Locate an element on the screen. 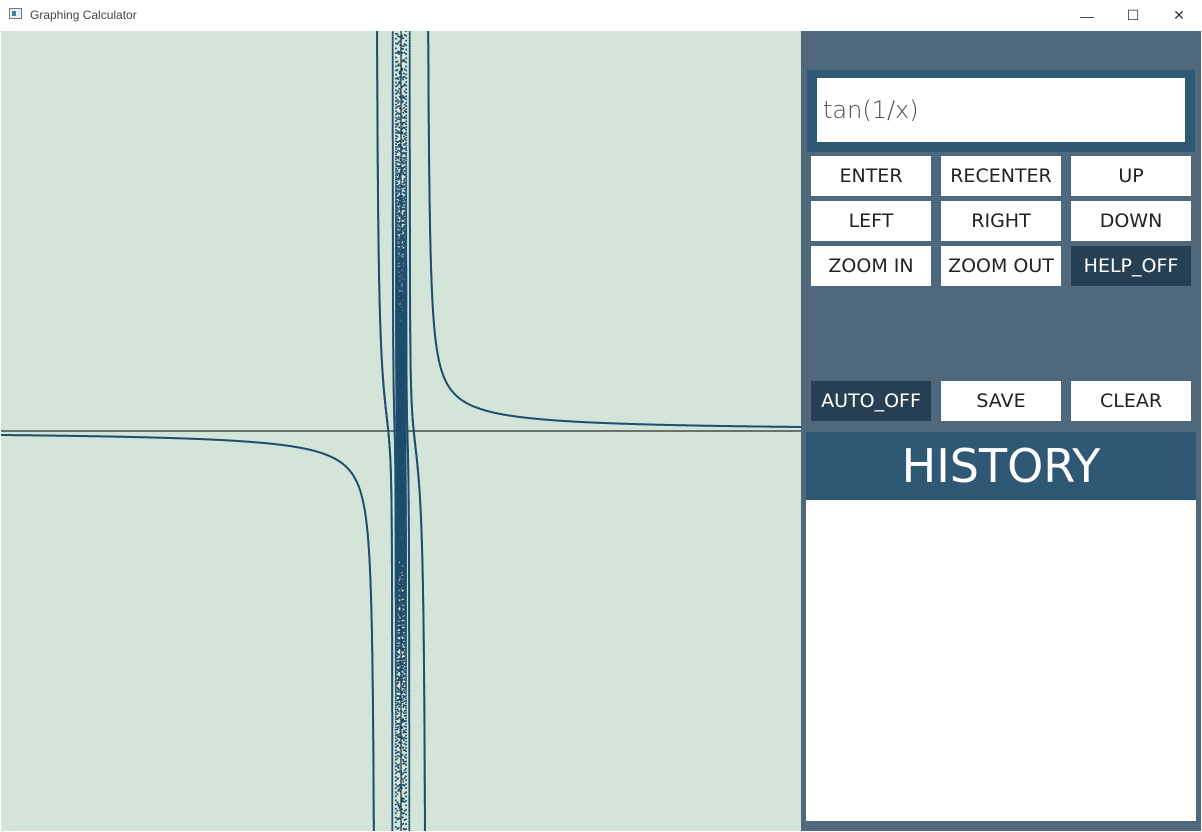  maximize-button: ☐ is located at coordinates (1133, 15).